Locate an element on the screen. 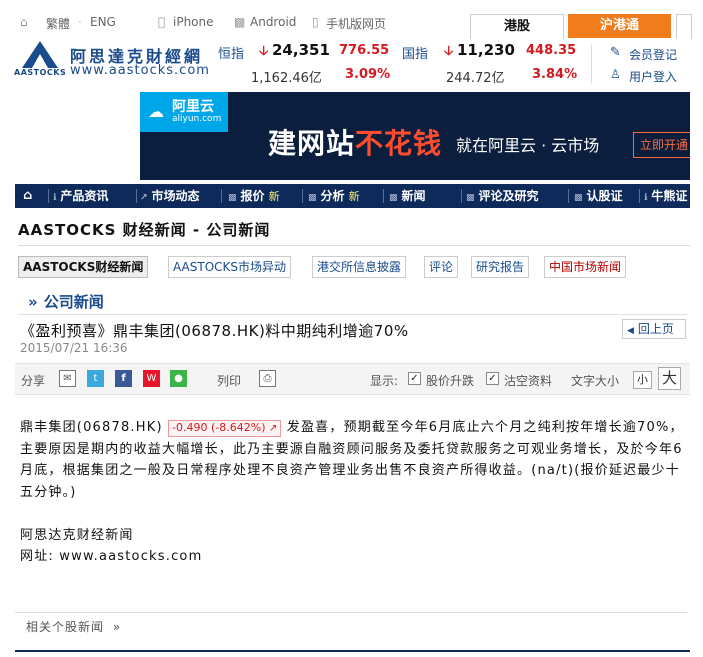  hsce-change: 448.35 is located at coordinates (551, 50).